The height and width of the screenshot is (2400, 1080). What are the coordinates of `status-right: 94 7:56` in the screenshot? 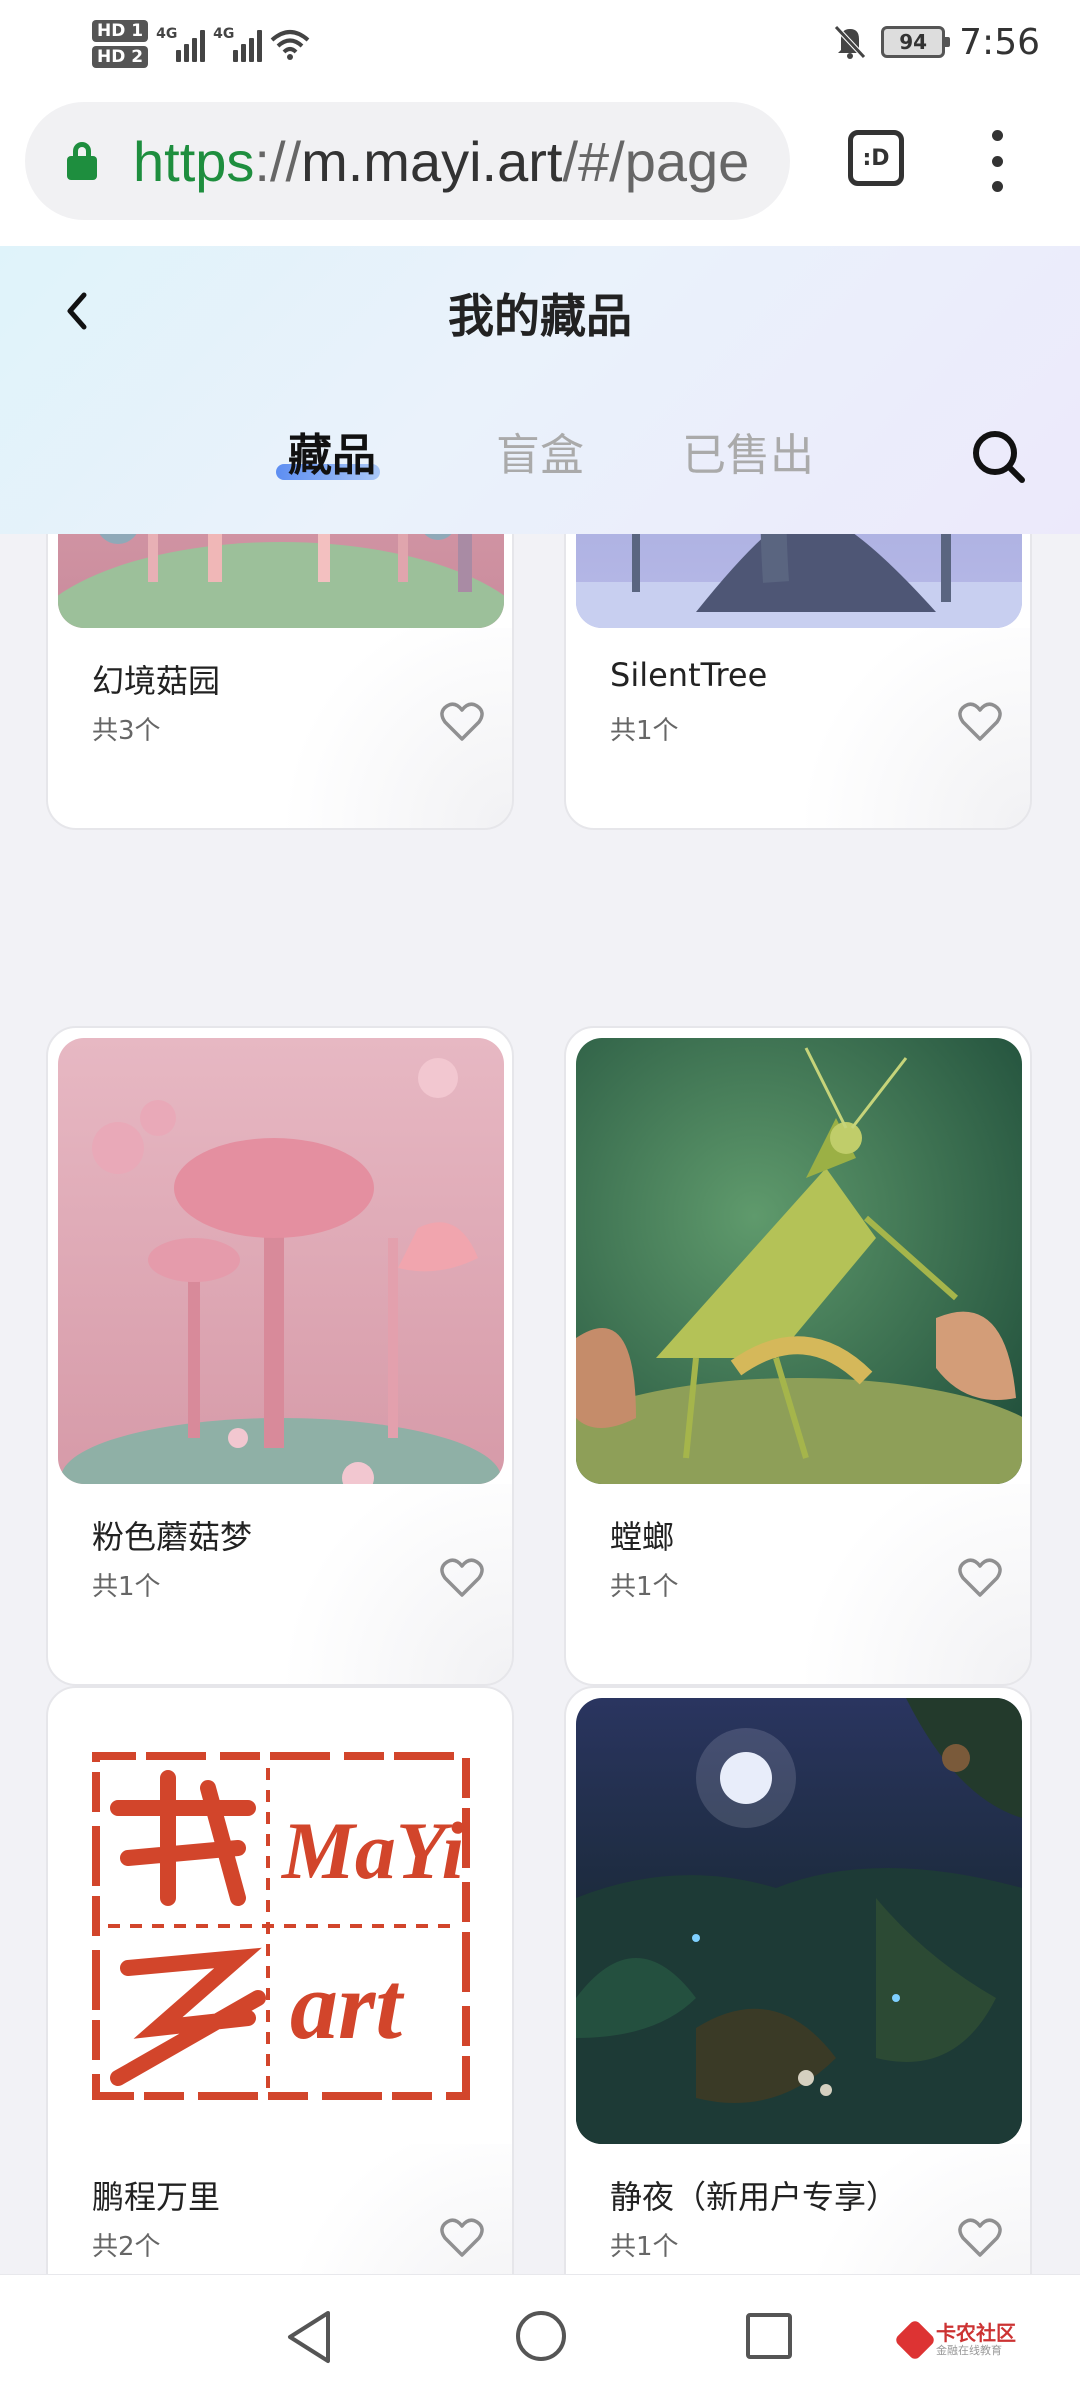 It's located at (936, 42).